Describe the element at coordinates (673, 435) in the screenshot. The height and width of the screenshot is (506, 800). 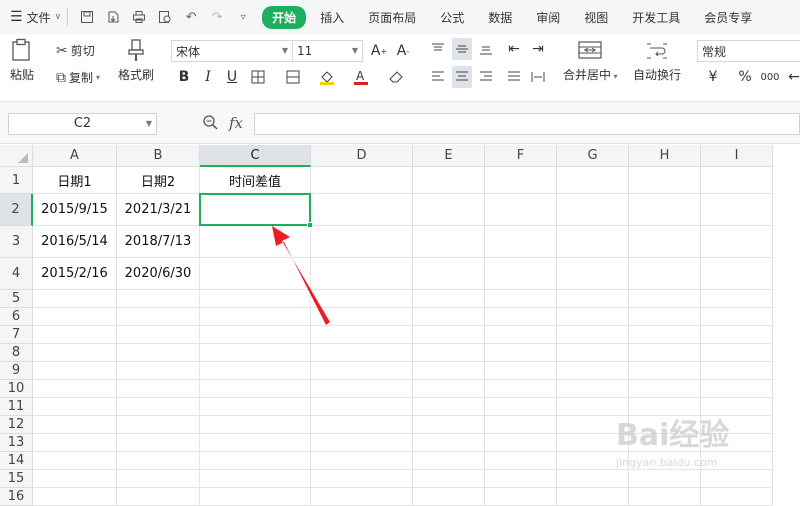
I see `watermark-main: Bai经验` at that location.